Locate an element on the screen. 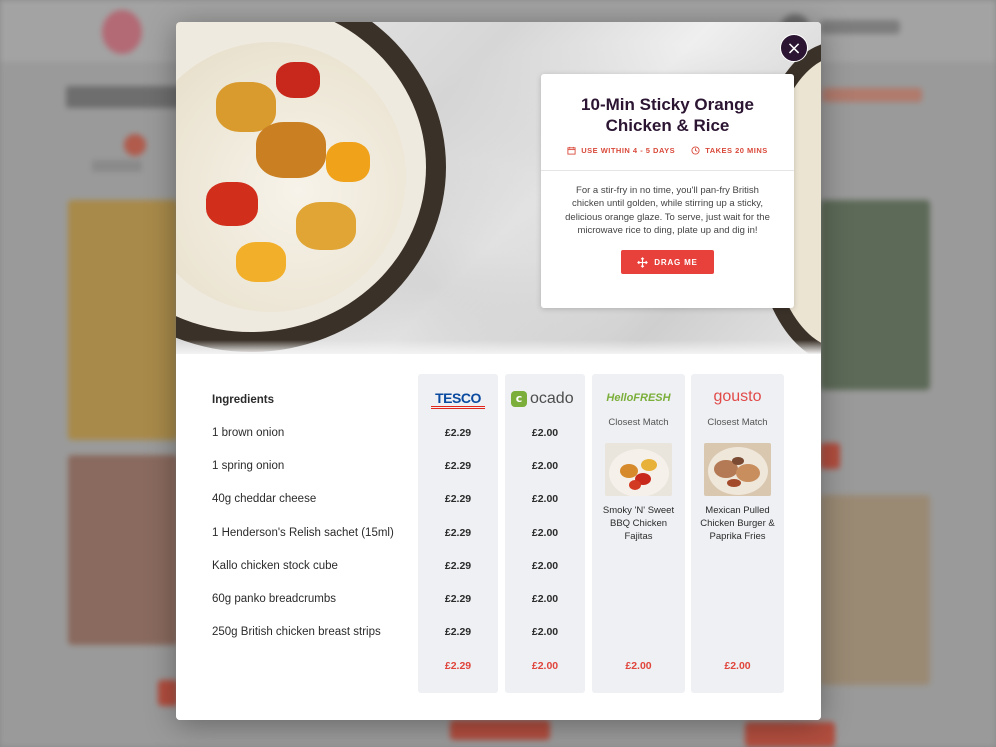 The height and width of the screenshot is (747, 996). gousto-match-image is located at coordinates (737, 469).